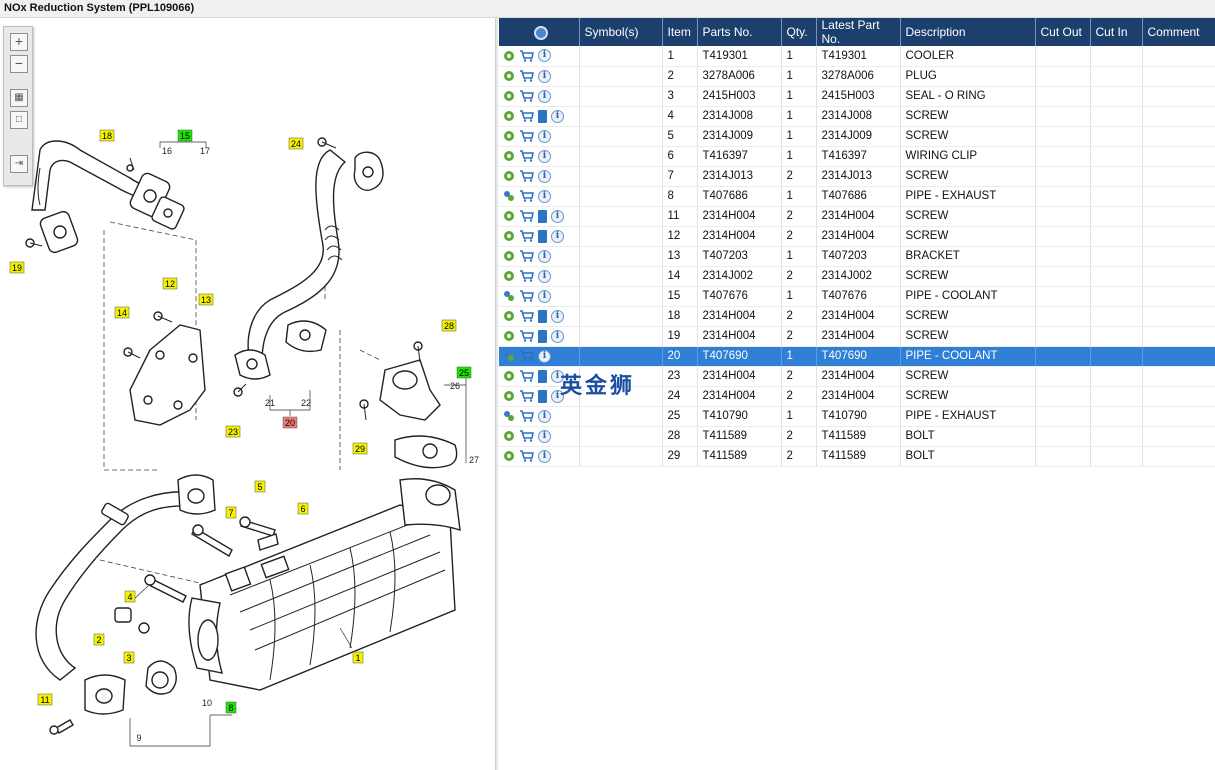 The image size is (1215, 770). What do you see at coordinates (1063, 32) in the screenshot?
I see `column-header-cut-out: Cut Out` at bounding box center [1063, 32].